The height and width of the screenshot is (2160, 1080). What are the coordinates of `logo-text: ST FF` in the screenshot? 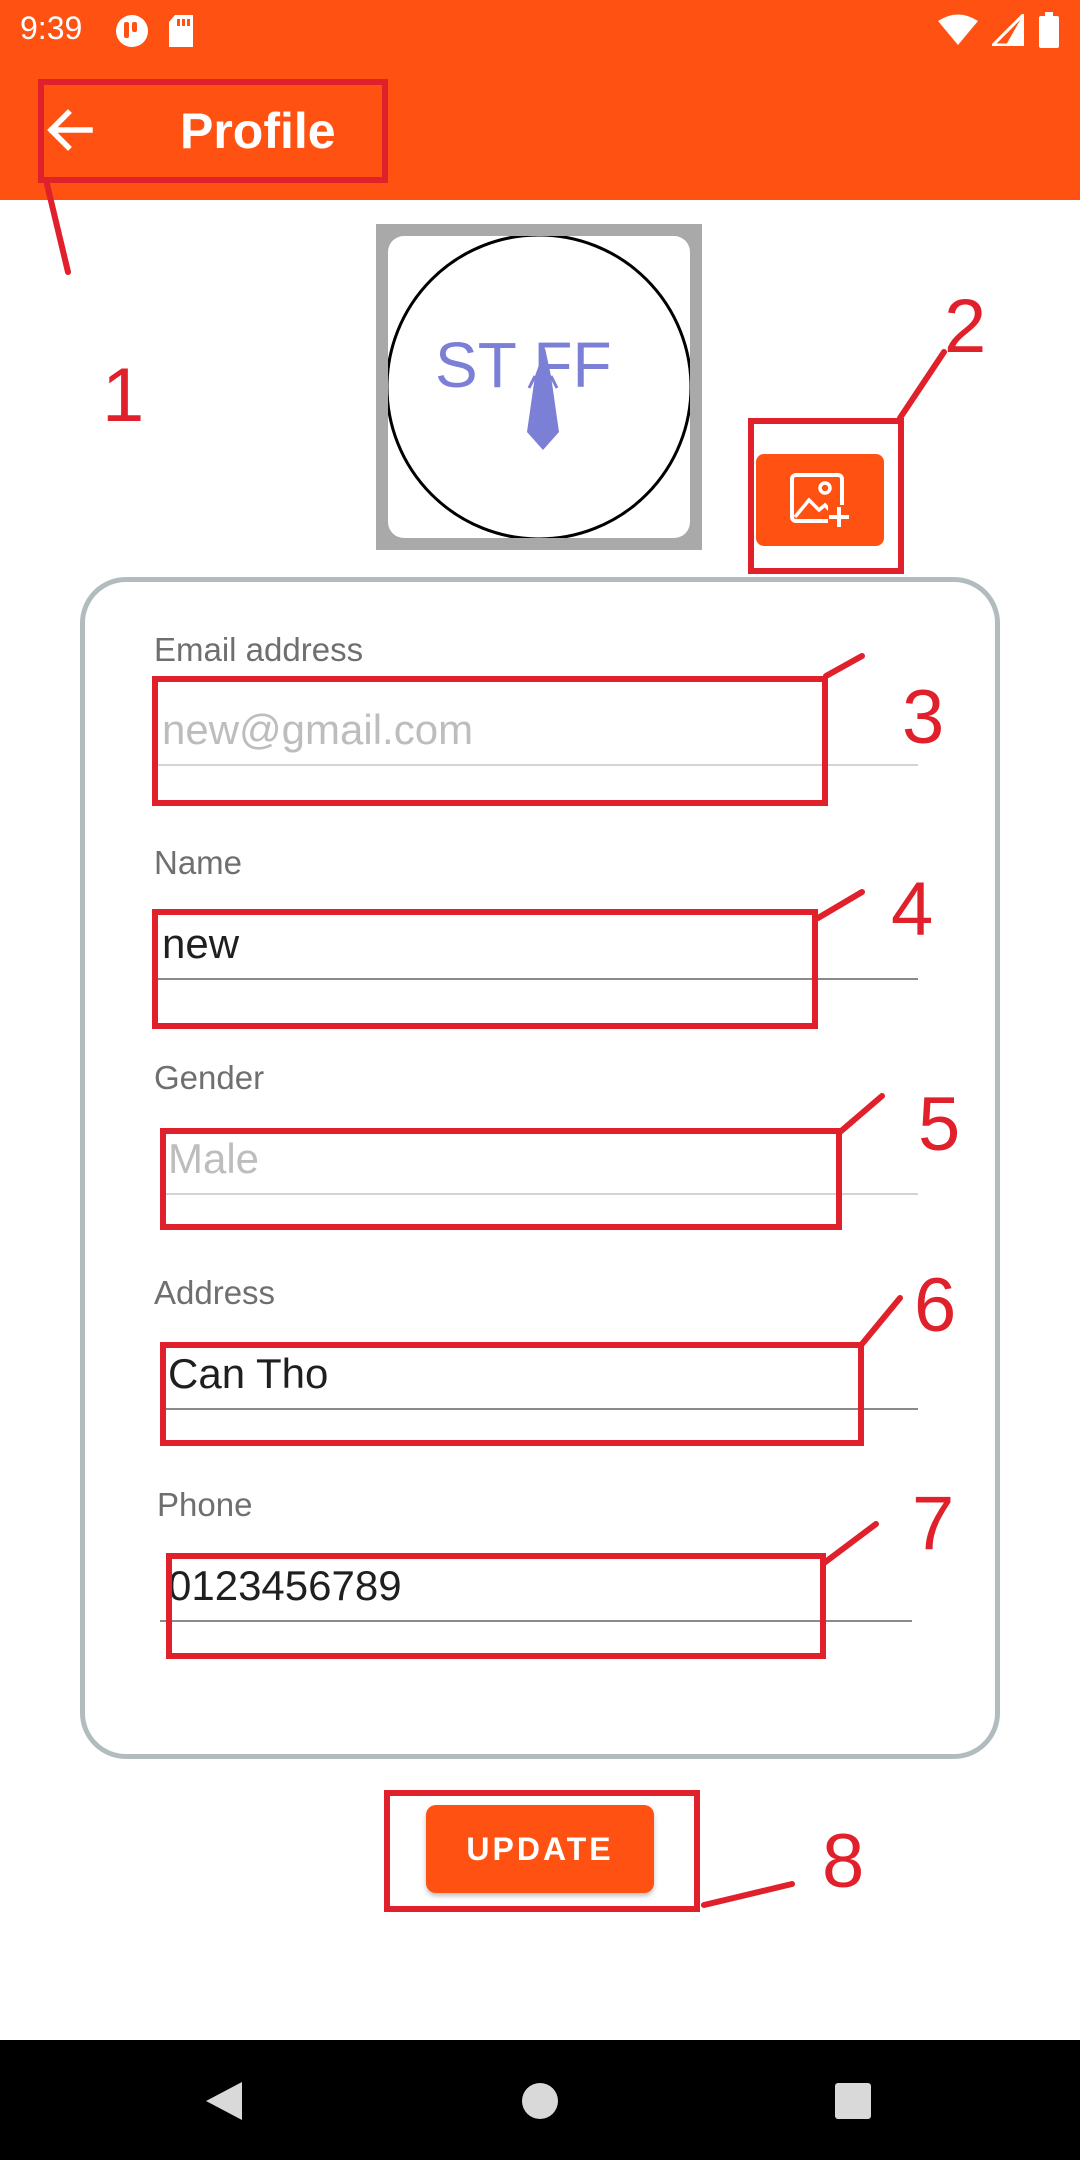 It's located at (523, 365).